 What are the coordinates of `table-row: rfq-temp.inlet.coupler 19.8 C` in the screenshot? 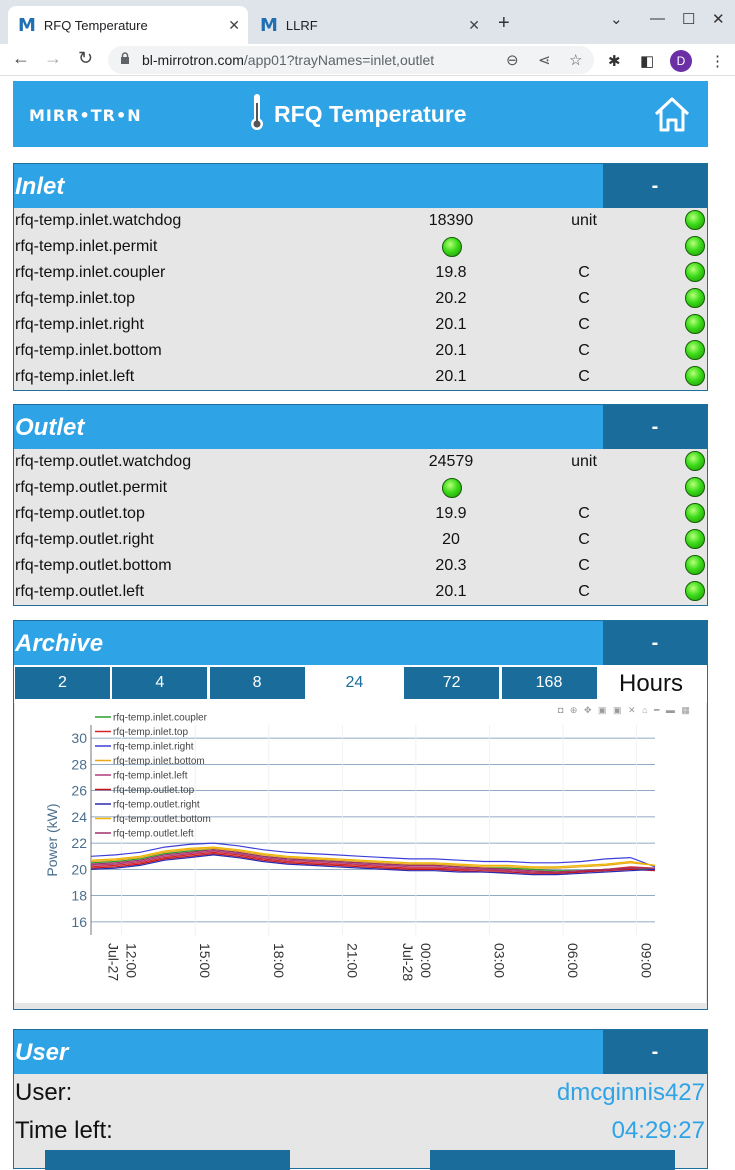 It's located at (360, 273).